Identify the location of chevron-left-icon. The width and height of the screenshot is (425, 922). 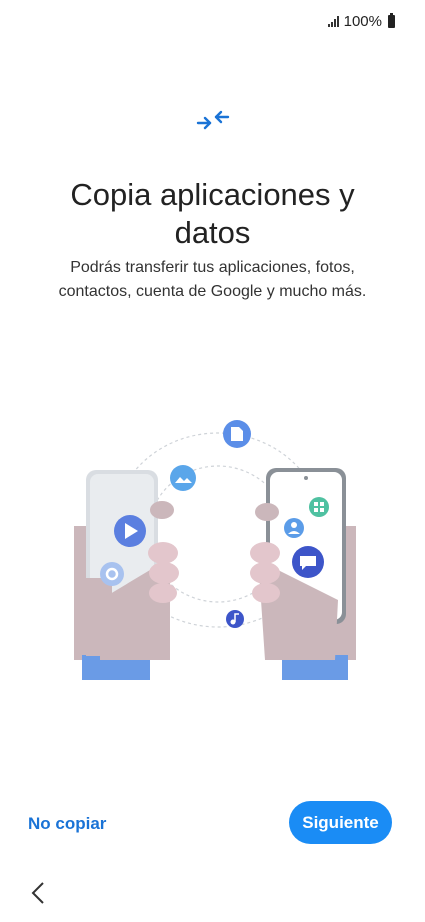
(39, 893).